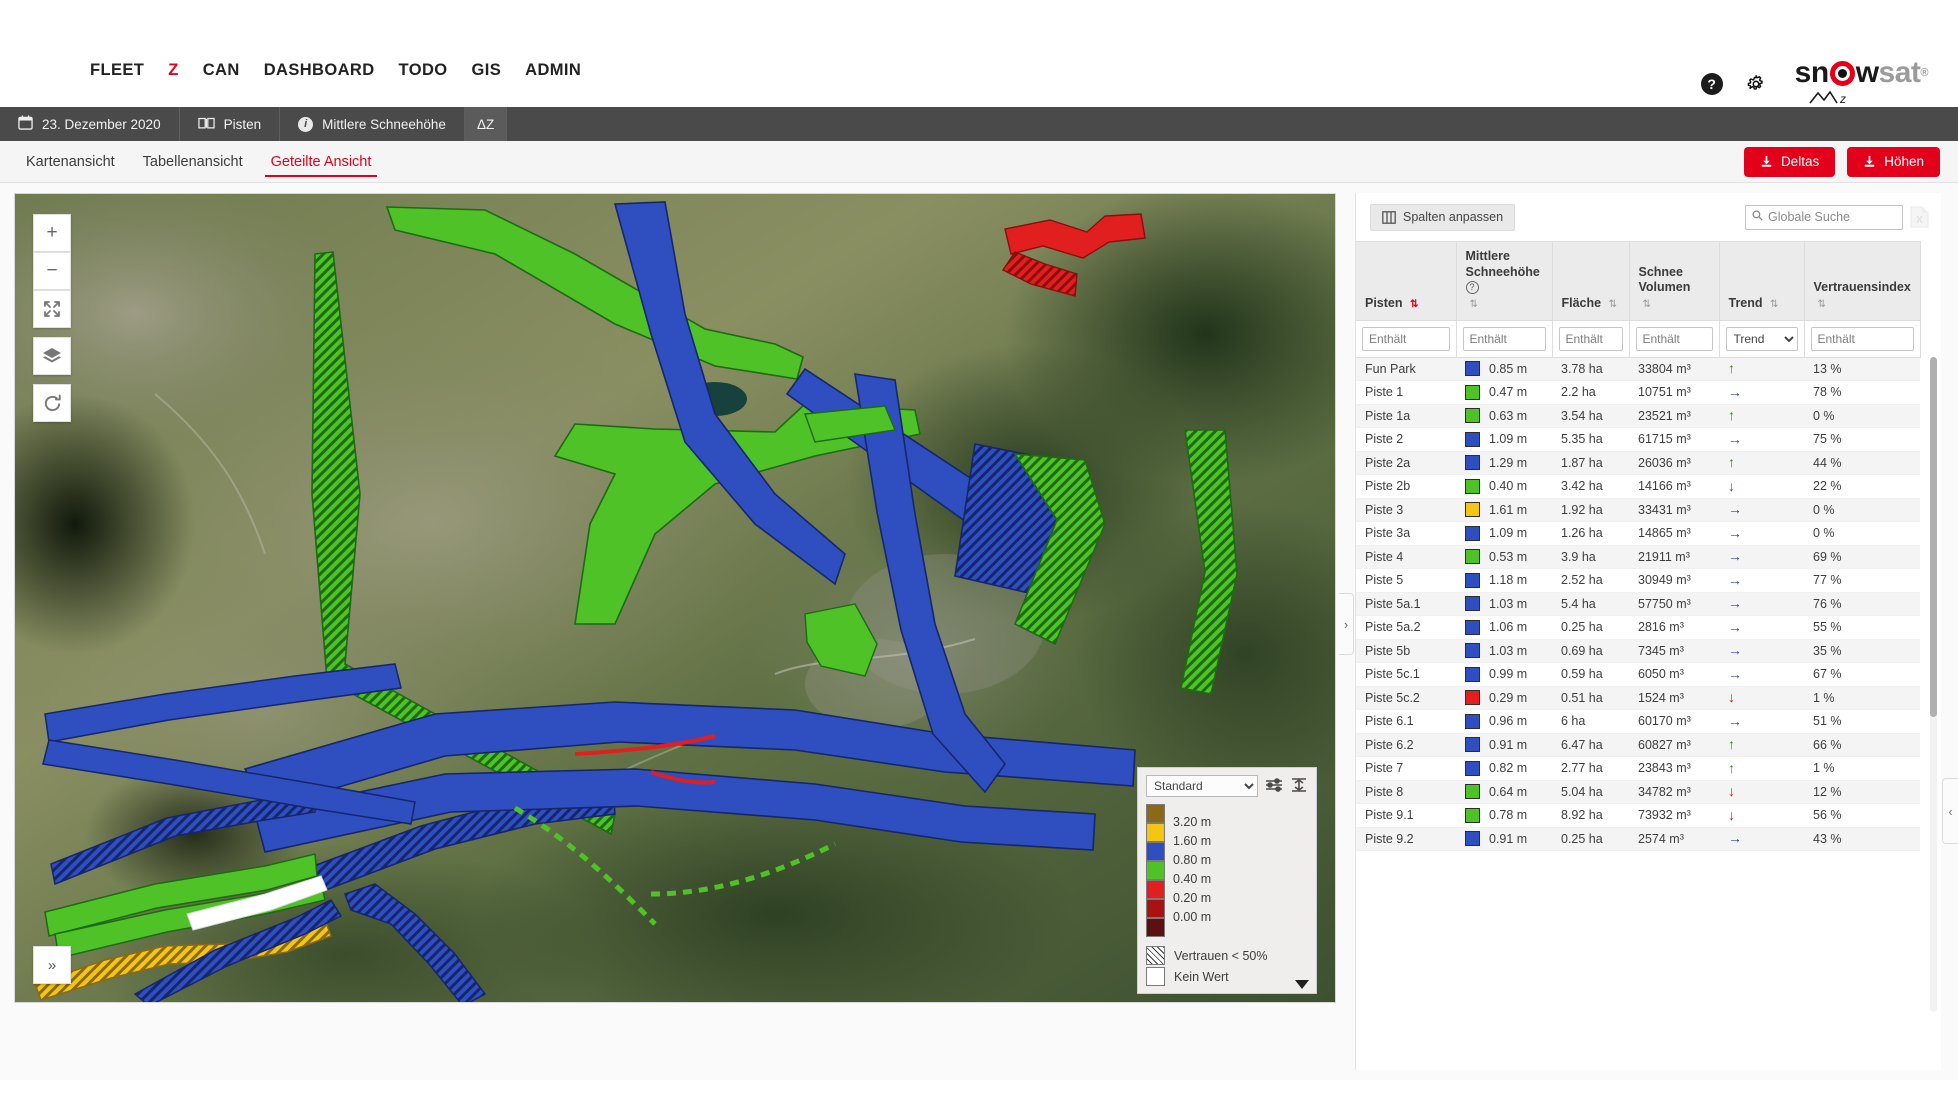 Image resolution: width=1958 pixels, height=1102 pixels. I want to click on nav-link-gis: GIS, so click(487, 70).